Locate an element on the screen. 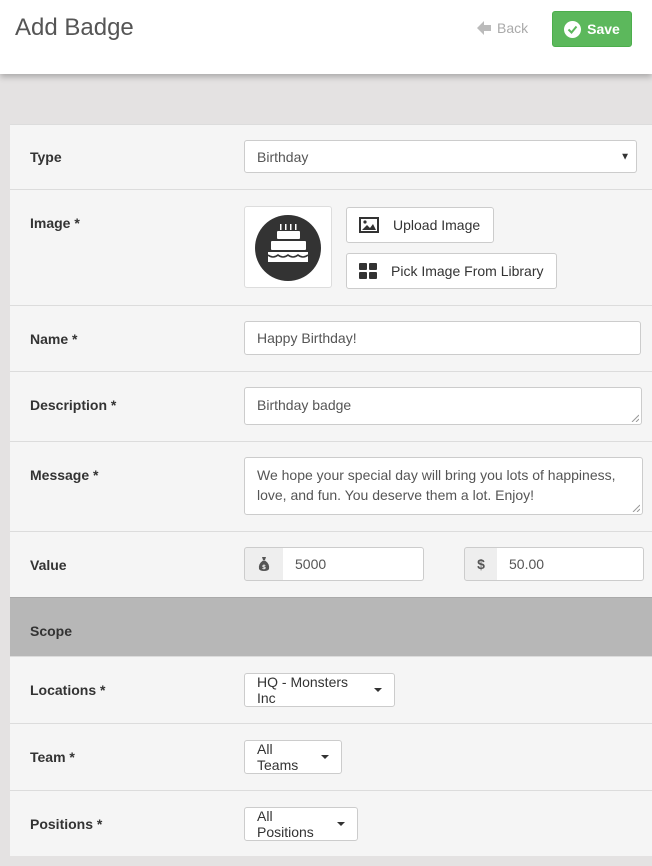  money-bag-icon: $ is located at coordinates (264, 564).